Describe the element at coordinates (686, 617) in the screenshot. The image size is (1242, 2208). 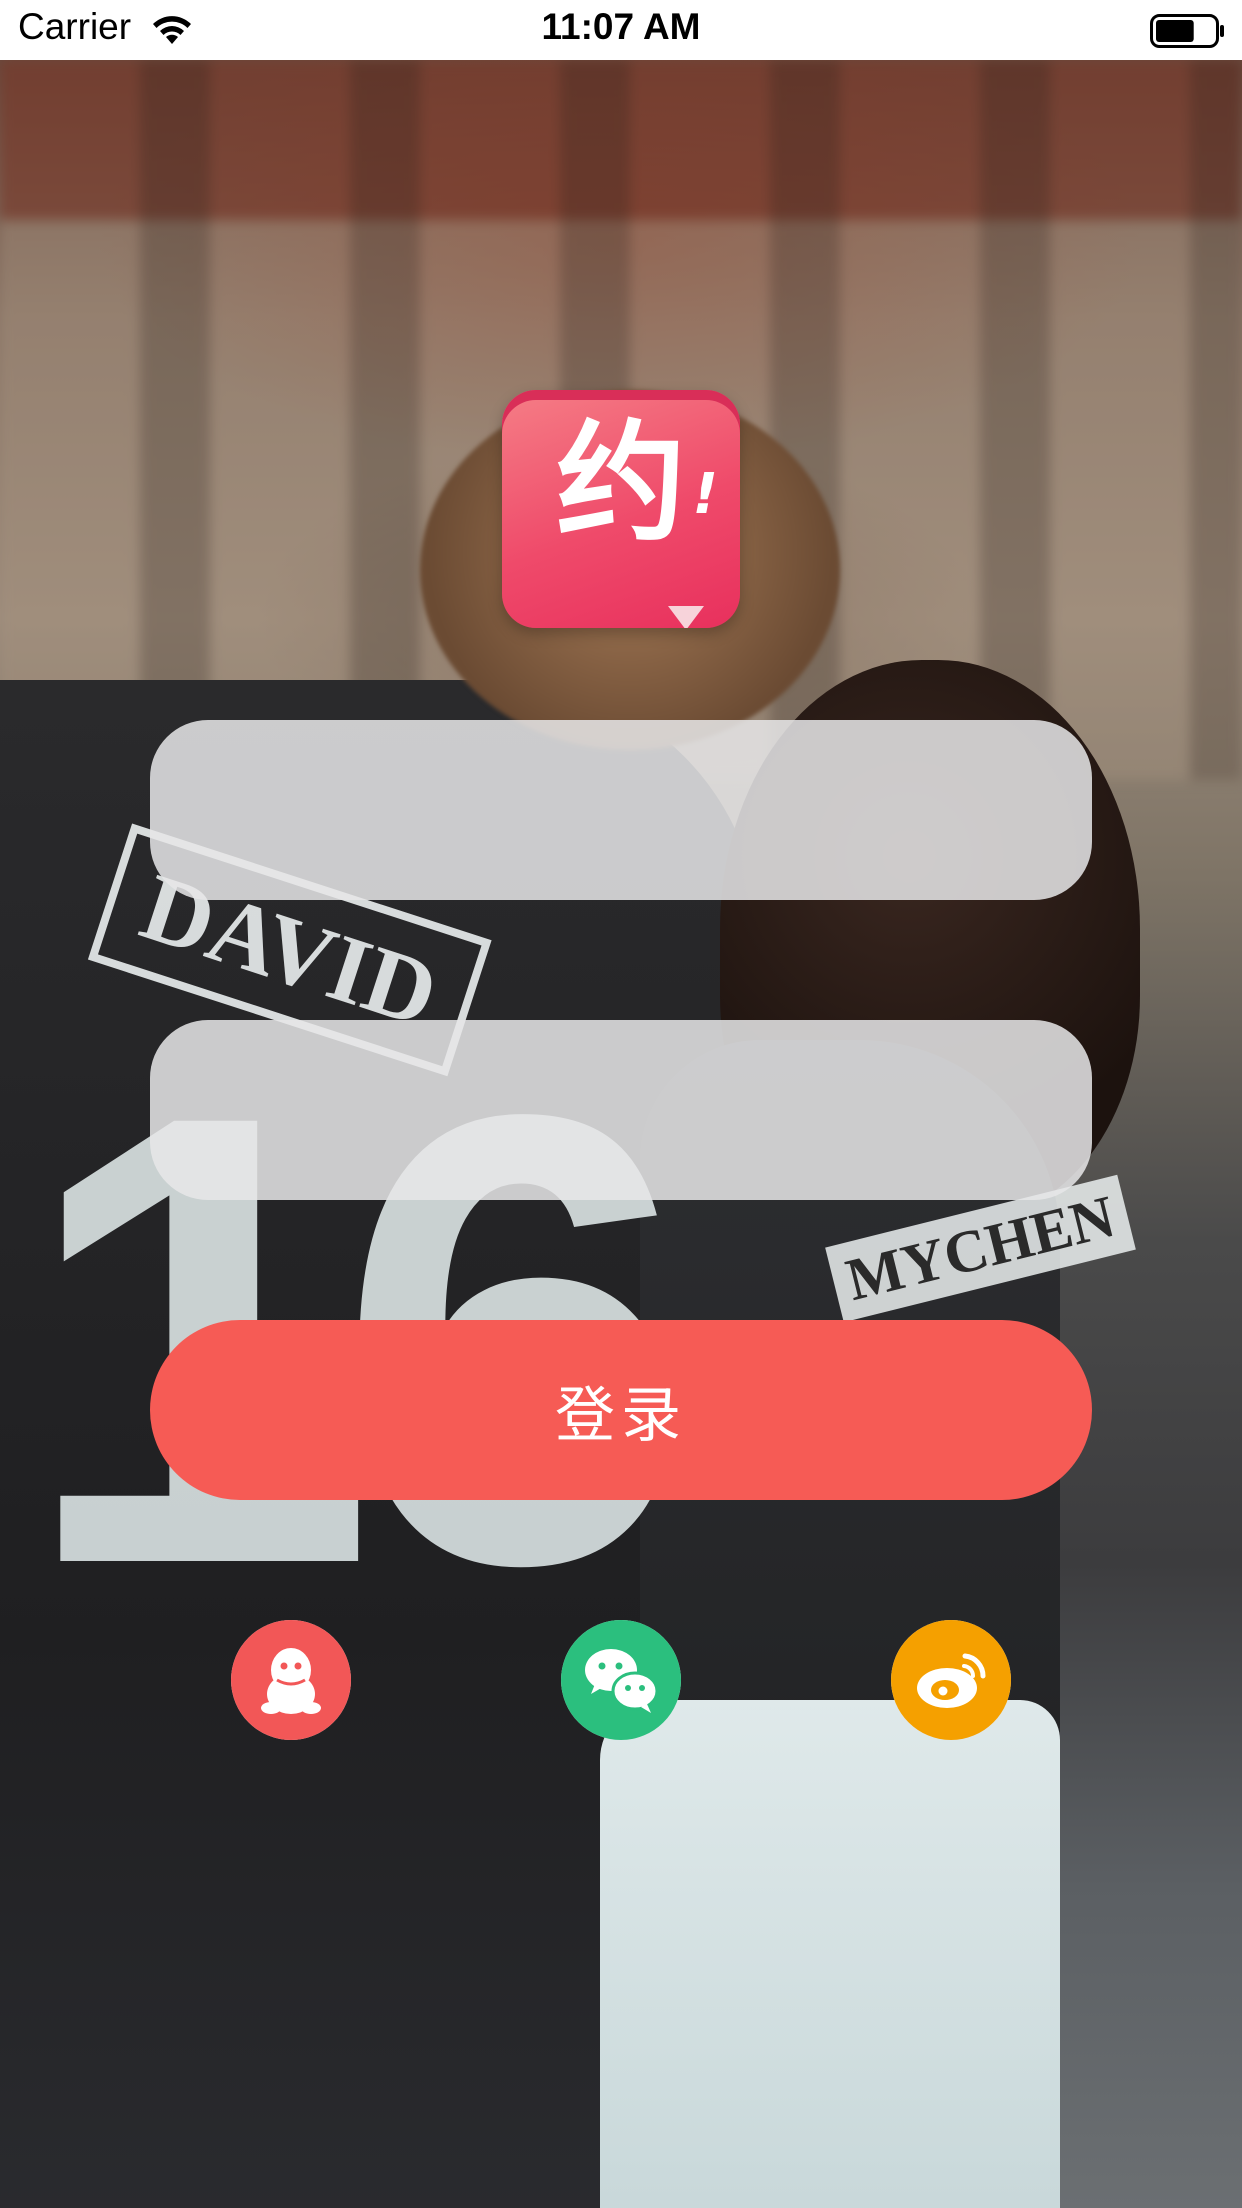
I see `logo-speech-tail` at that location.